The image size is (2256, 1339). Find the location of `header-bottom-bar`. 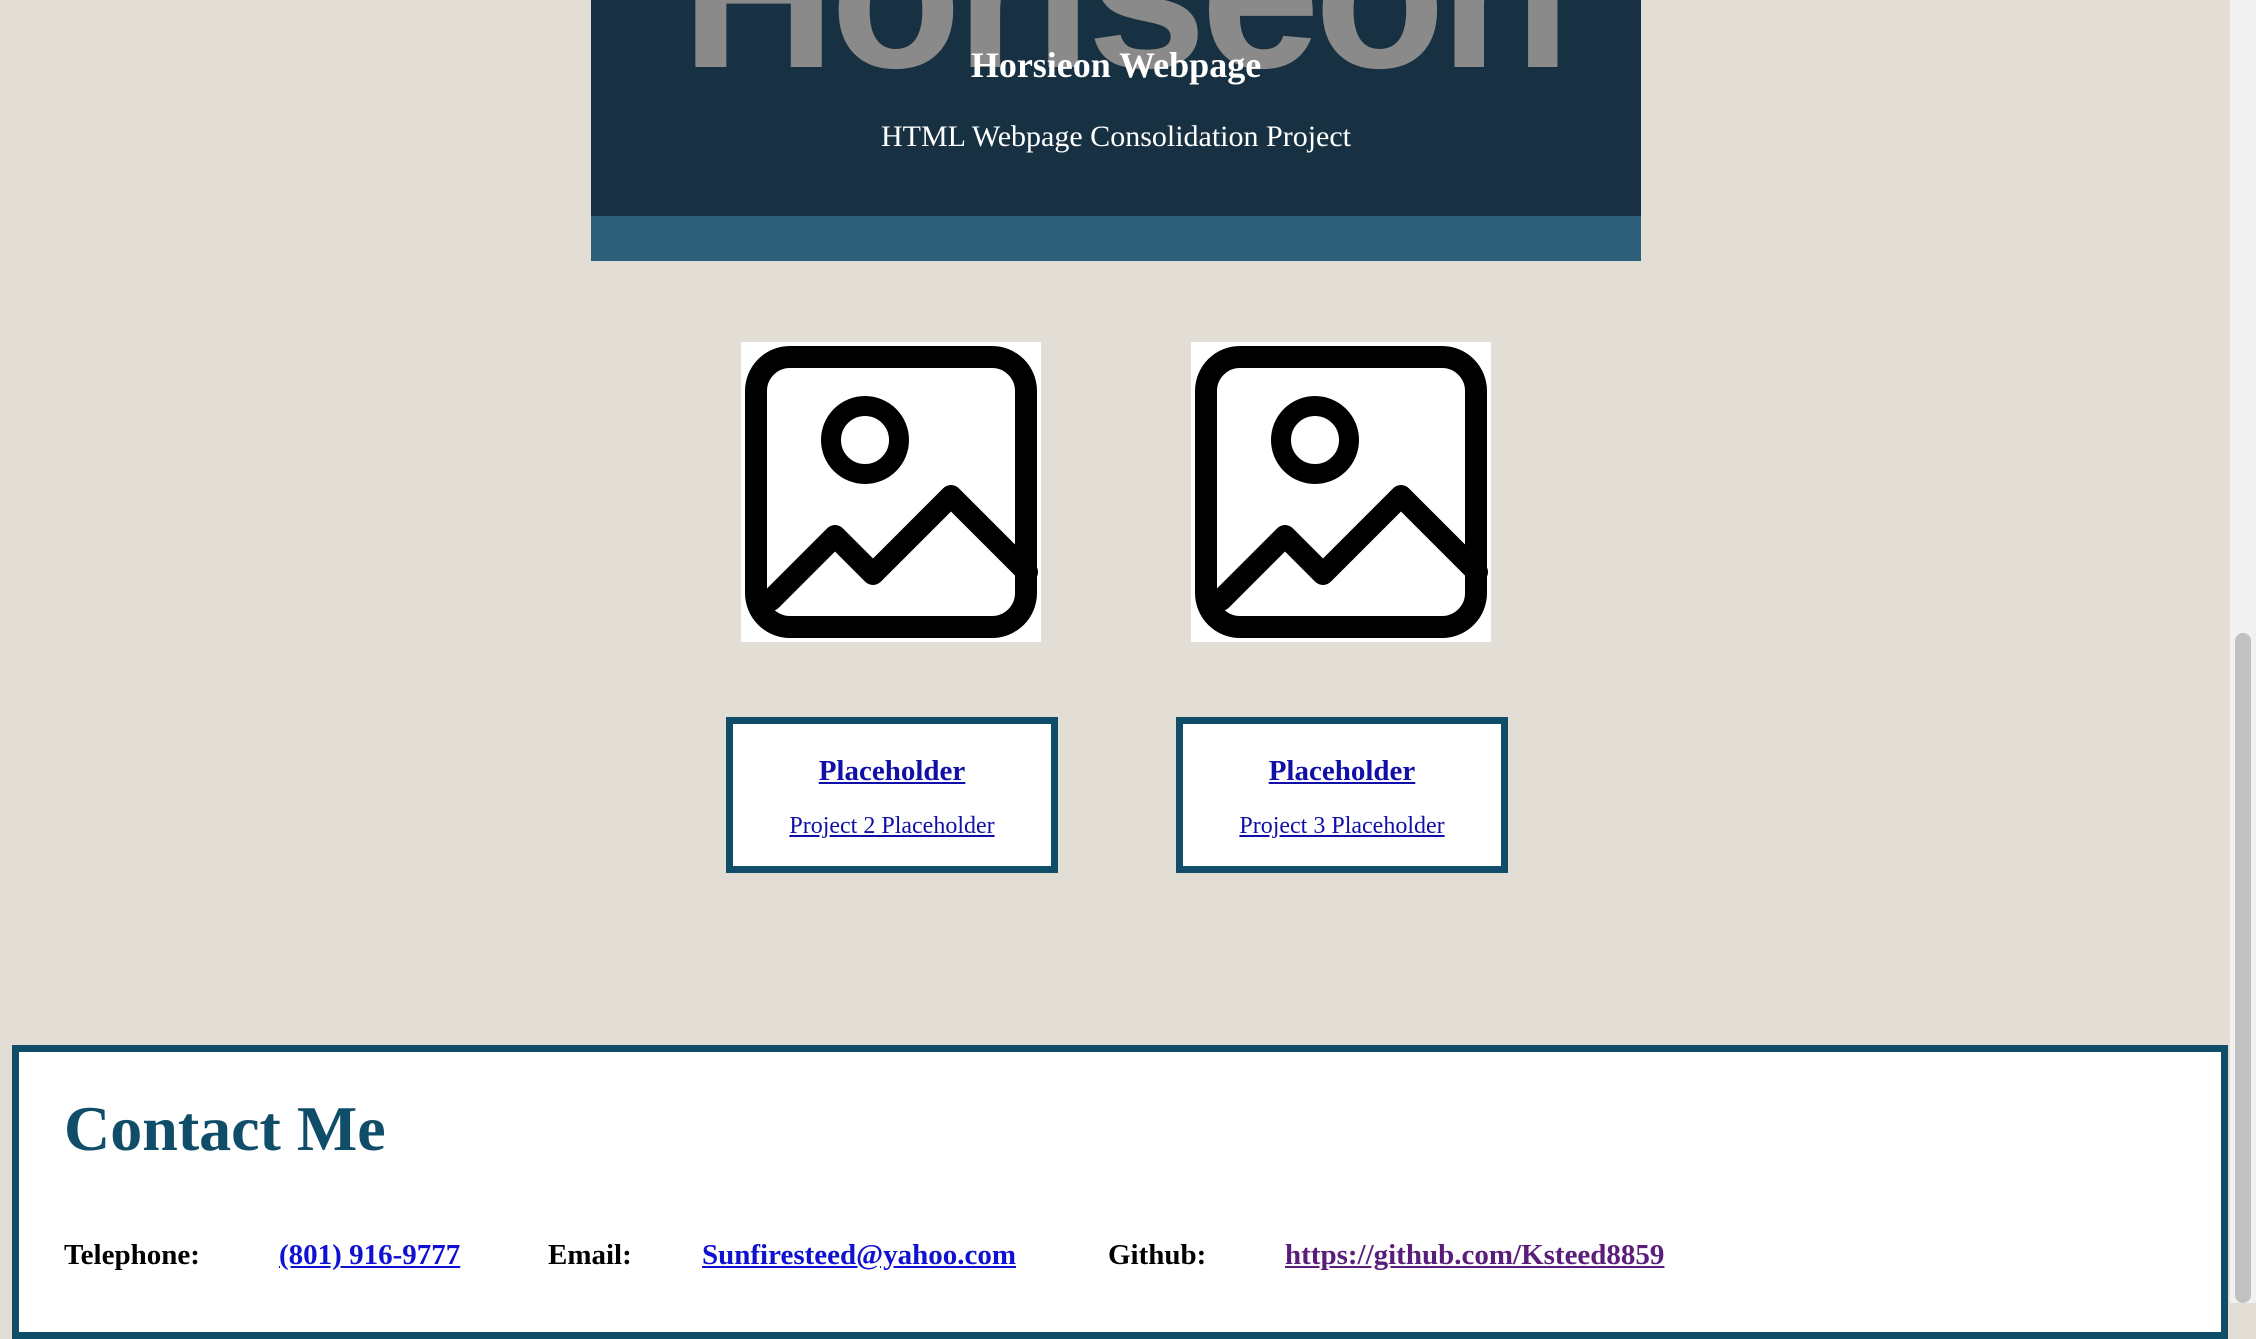

header-bottom-bar is located at coordinates (1116, 238).